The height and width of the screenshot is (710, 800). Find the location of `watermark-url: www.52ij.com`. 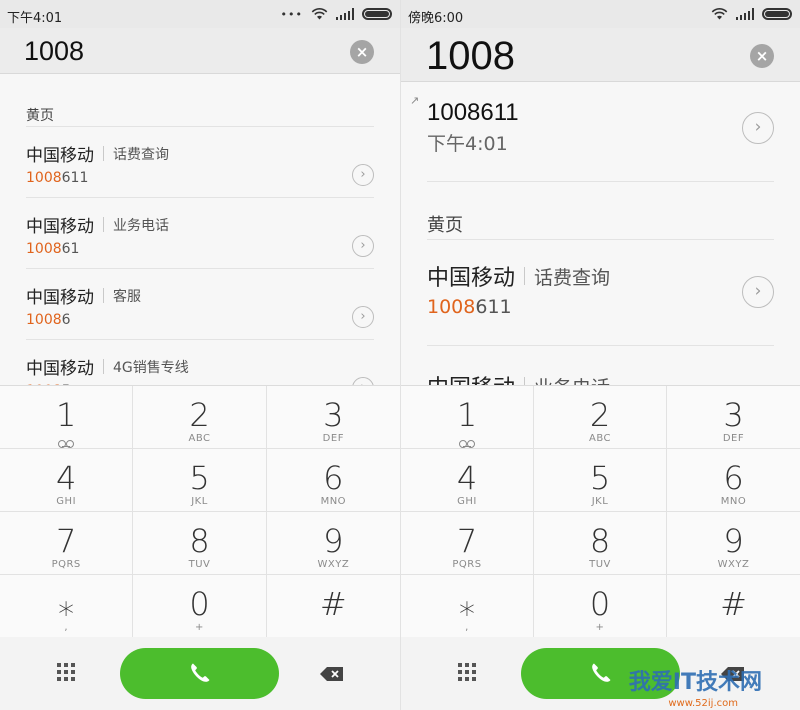

watermark-url: www.52ij.com is located at coordinates (703, 703).